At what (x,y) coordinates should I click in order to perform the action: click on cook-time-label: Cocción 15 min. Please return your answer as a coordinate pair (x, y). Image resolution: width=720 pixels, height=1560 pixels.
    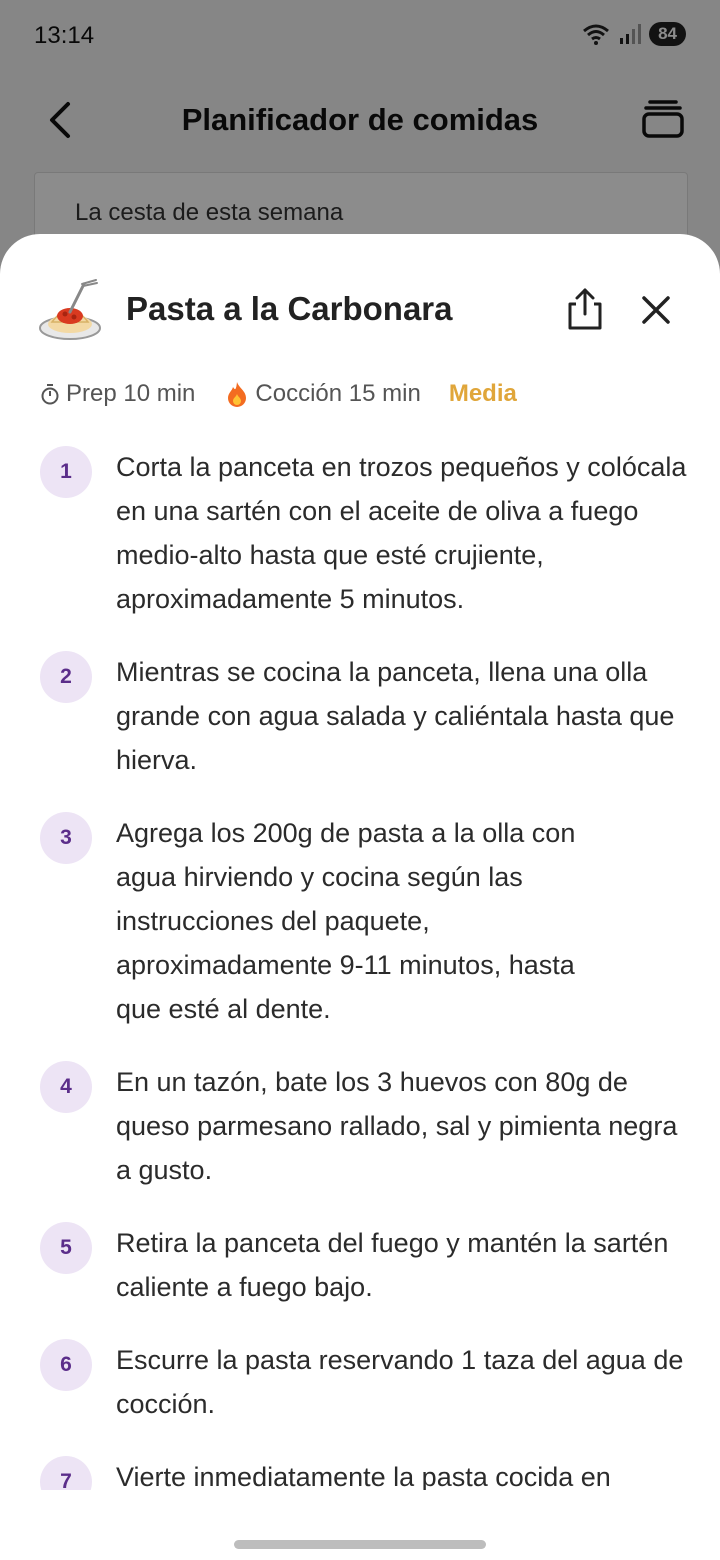
    Looking at the image, I should click on (338, 393).